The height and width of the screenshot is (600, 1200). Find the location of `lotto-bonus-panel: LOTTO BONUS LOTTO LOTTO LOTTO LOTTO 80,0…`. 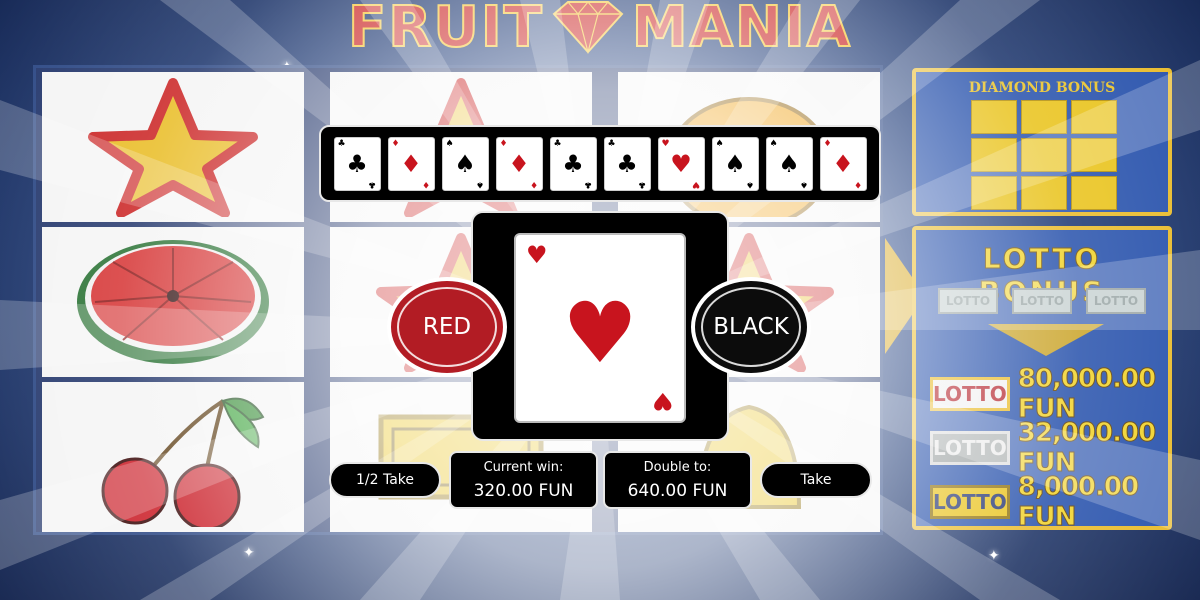

lotto-bonus-panel: LOTTO BONUS LOTTO LOTTO LOTTO LOTTO 80,0… is located at coordinates (1042, 378).